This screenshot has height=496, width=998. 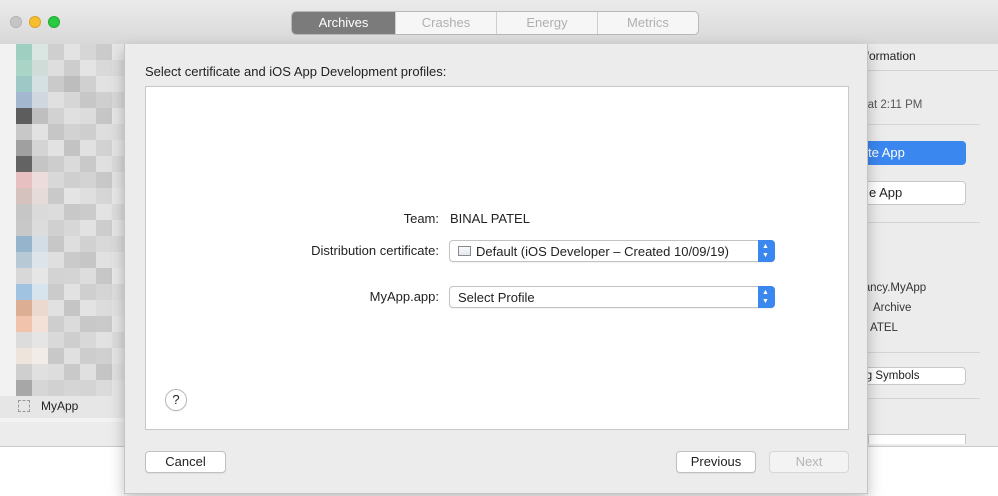 What do you see at coordinates (886, 192) in the screenshot?
I see `validate-app-label: e App` at bounding box center [886, 192].